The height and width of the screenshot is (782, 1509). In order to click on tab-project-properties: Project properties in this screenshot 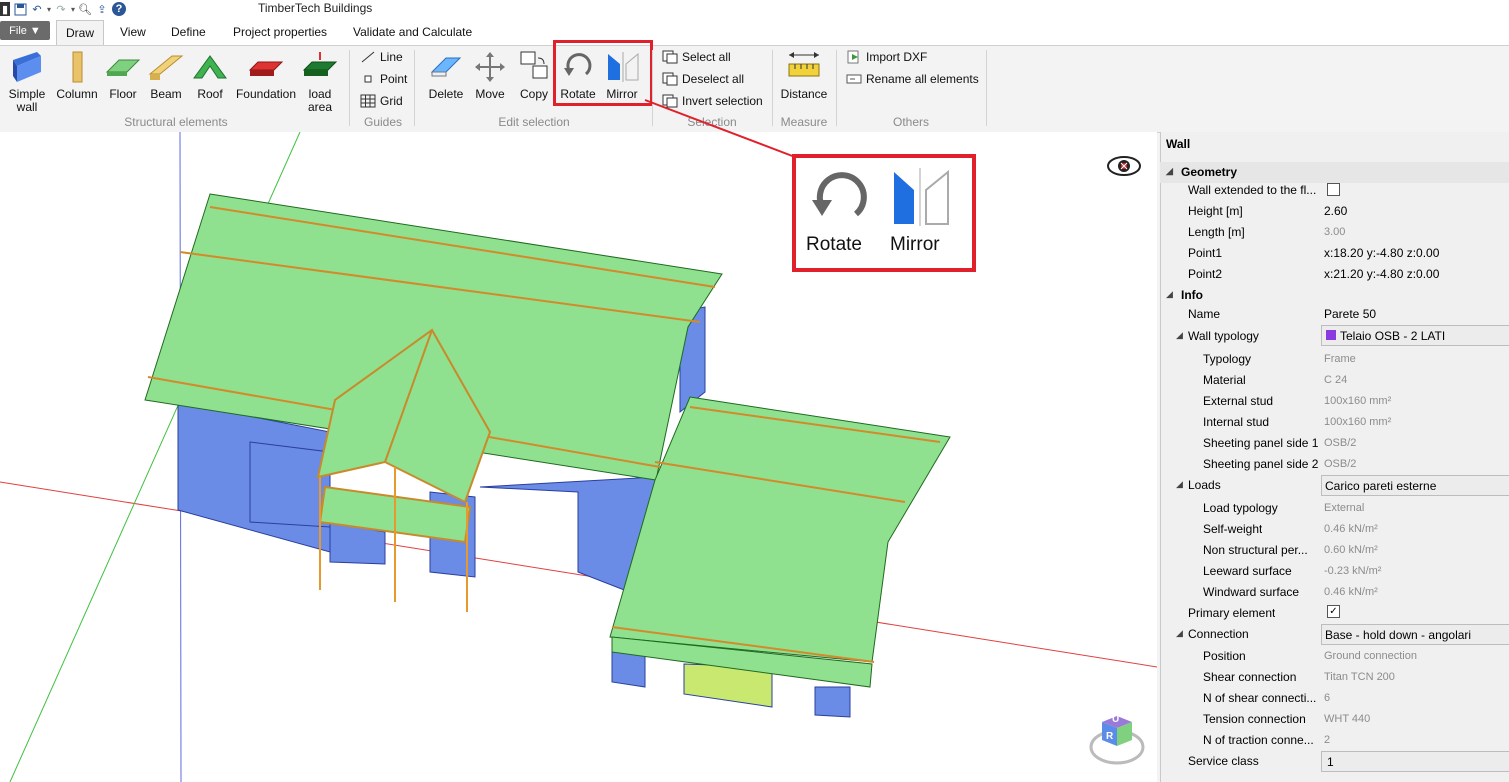, I will do `click(280, 32)`.